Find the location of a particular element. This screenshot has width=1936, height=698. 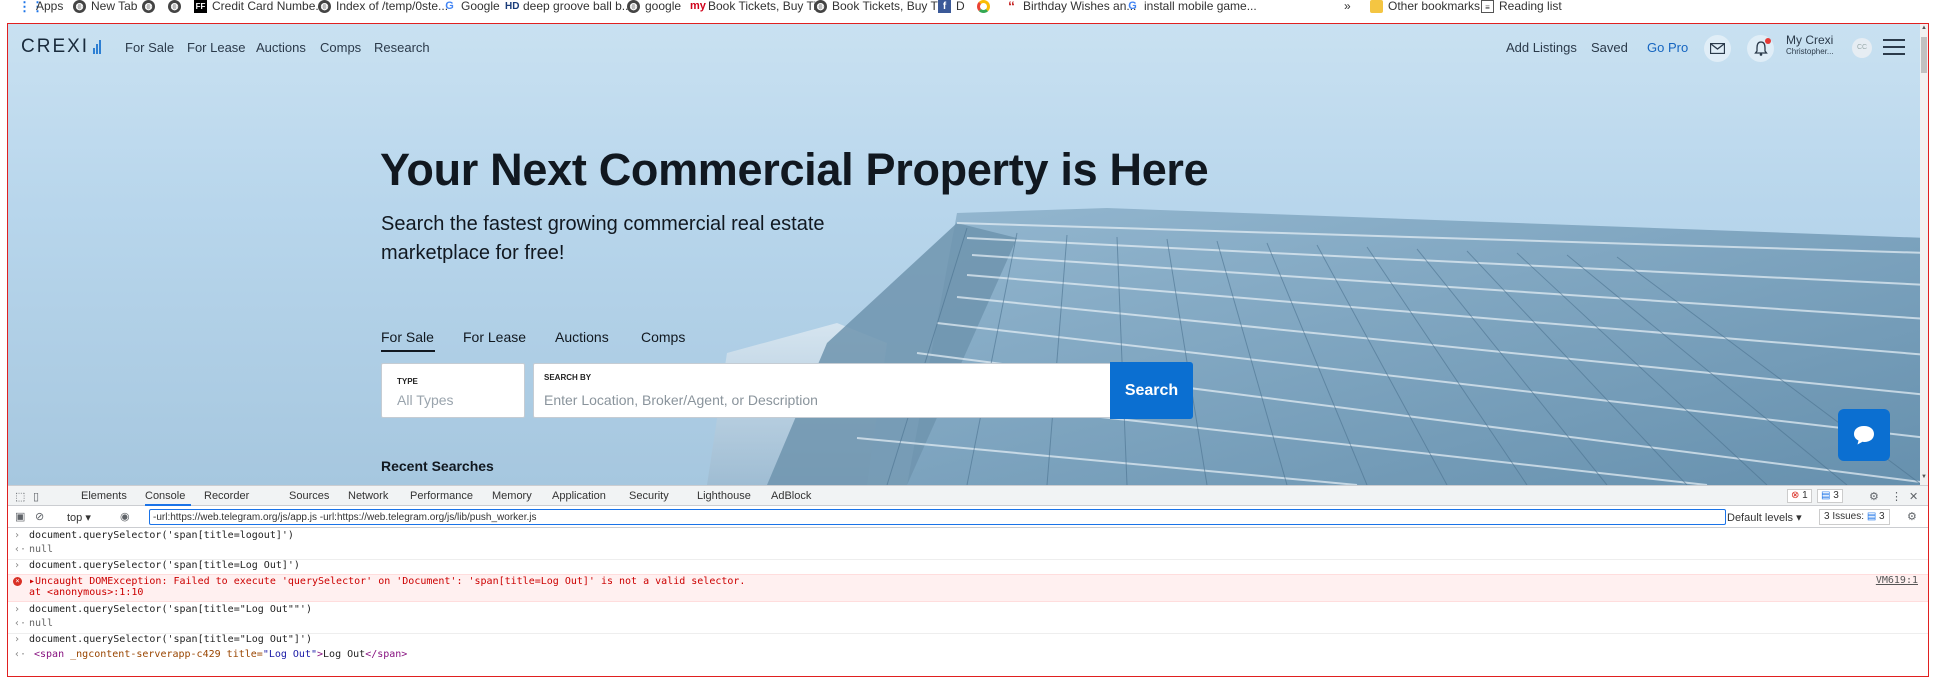

search-button: Search is located at coordinates (1151, 390).